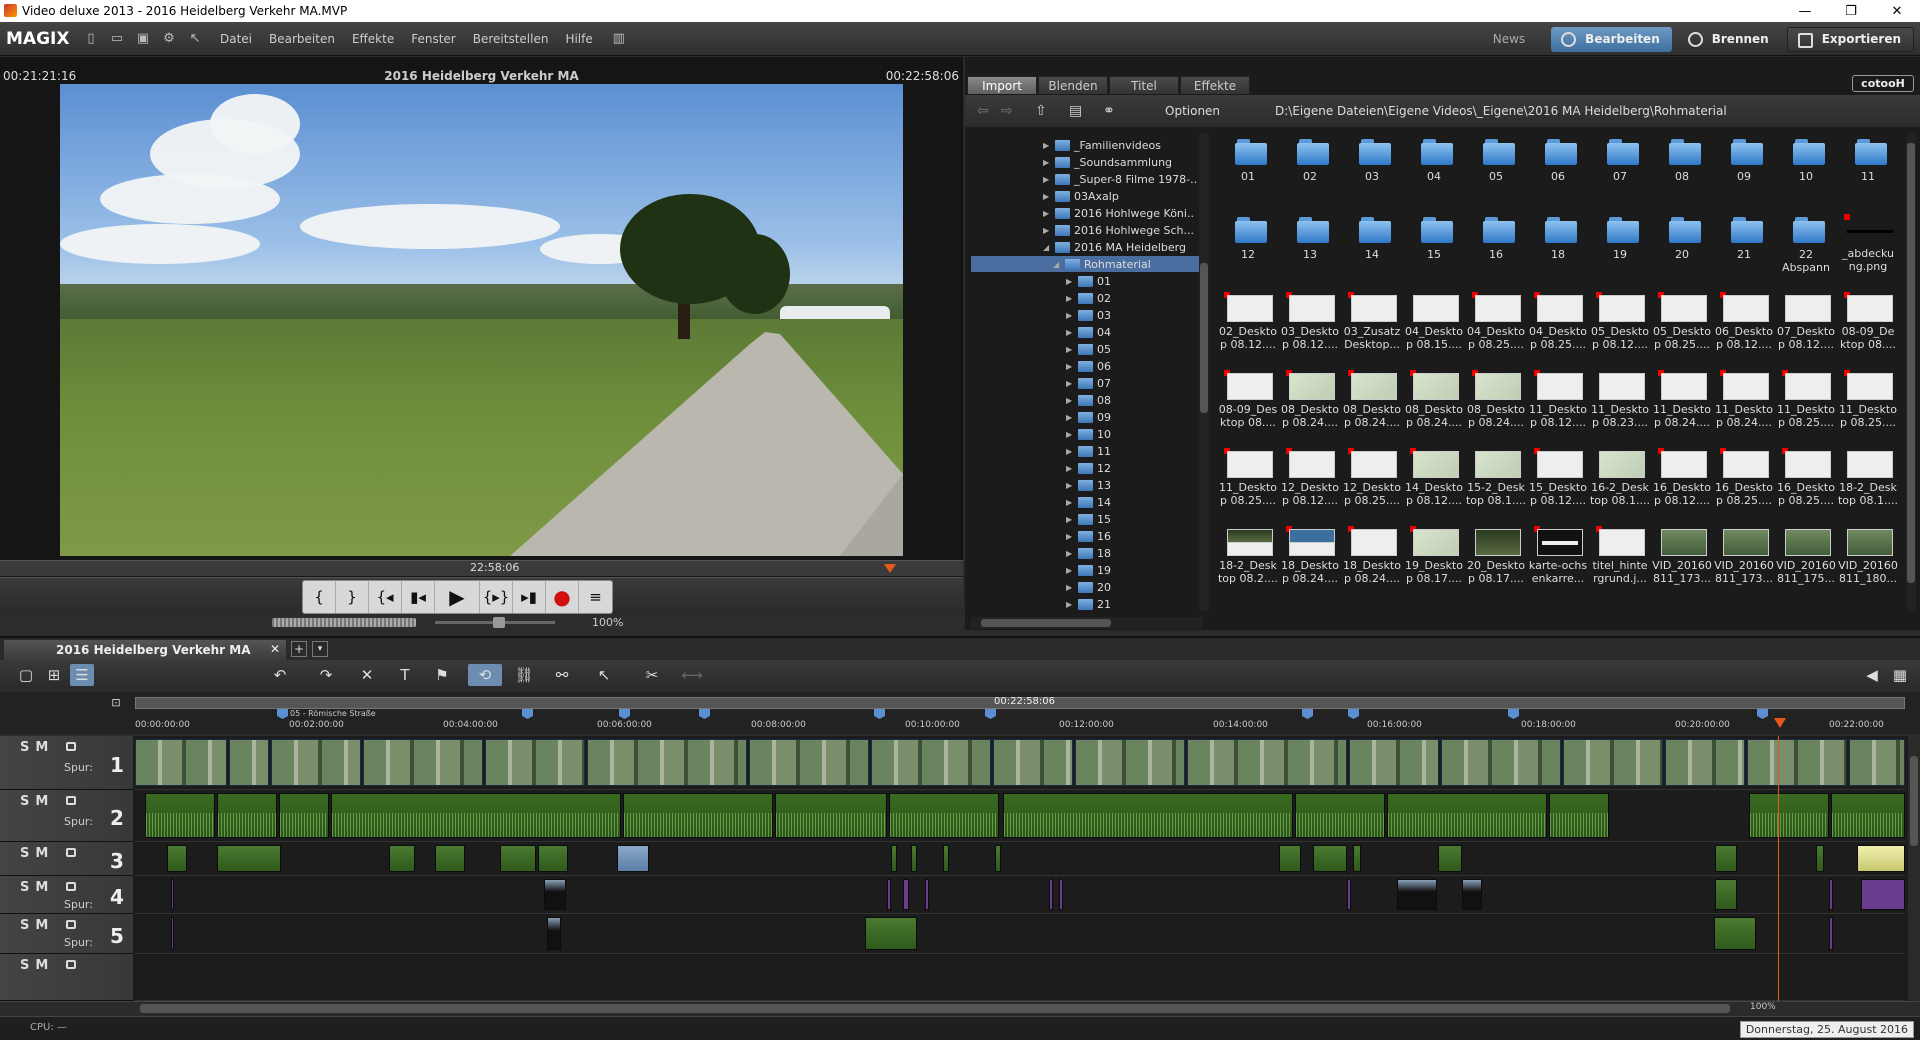 This screenshot has height=1040, width=1920. What do you see at coordinates (1914, 801) in the screenshot?
I see `timeline-vscroll-thumb` at bounding box center [1914, 801].